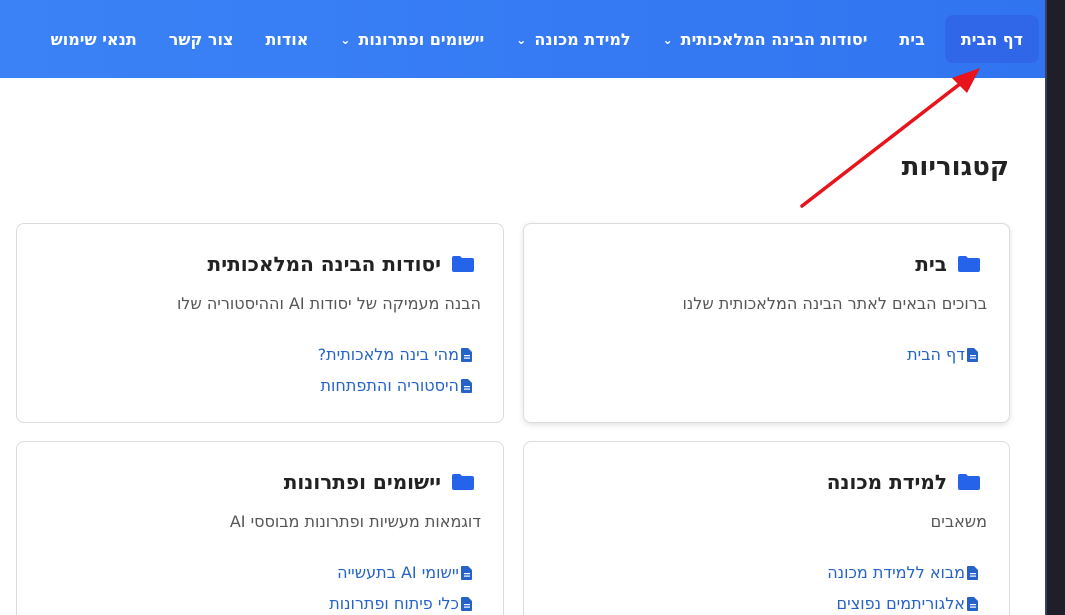 The width and height of the screenshot is (1065, 615). Describe the element at coordinates (257, 572) in the screenshot. I see `card-link: יישומי AI בתעשייה` at that location.